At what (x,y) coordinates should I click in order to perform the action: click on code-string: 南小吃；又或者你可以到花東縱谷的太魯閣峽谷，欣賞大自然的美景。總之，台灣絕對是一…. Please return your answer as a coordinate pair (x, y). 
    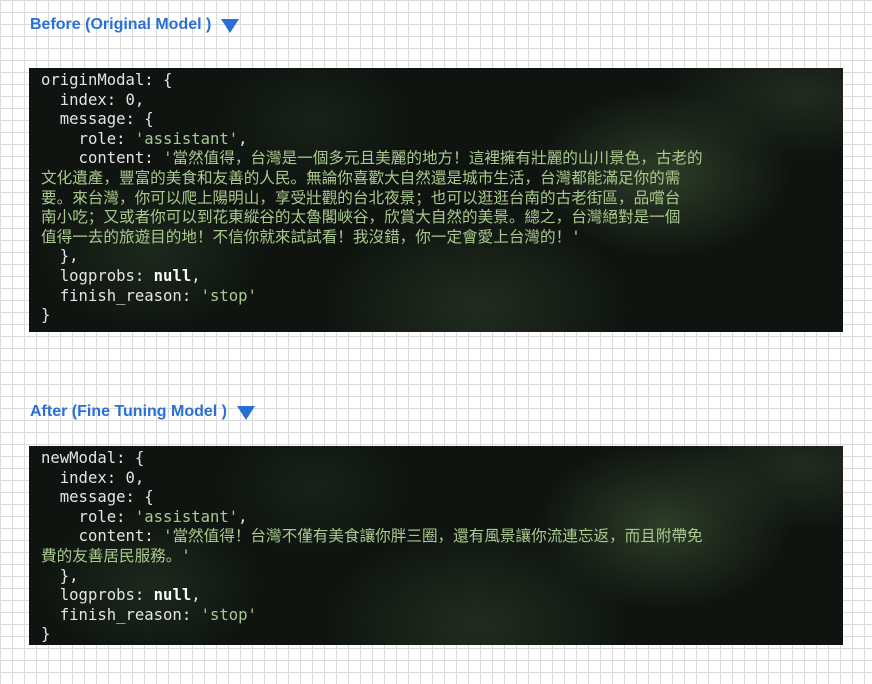
    Looking at the image, I should click on (361, 217).